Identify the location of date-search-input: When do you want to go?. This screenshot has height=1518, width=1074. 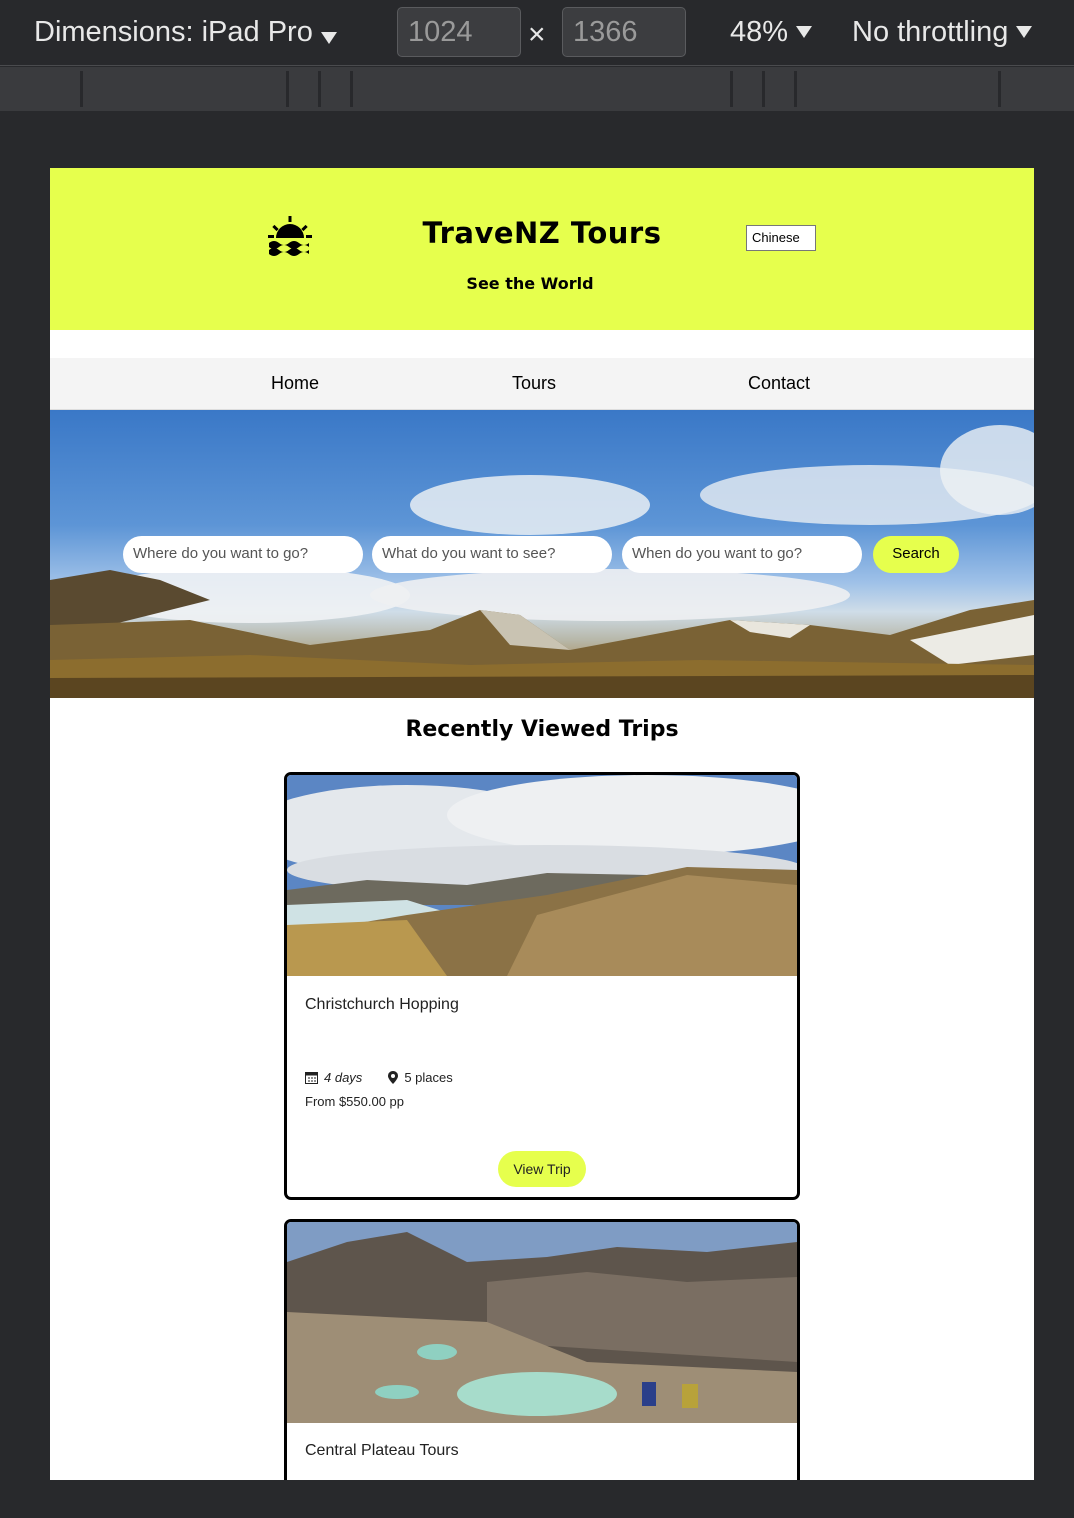
(742, 554).